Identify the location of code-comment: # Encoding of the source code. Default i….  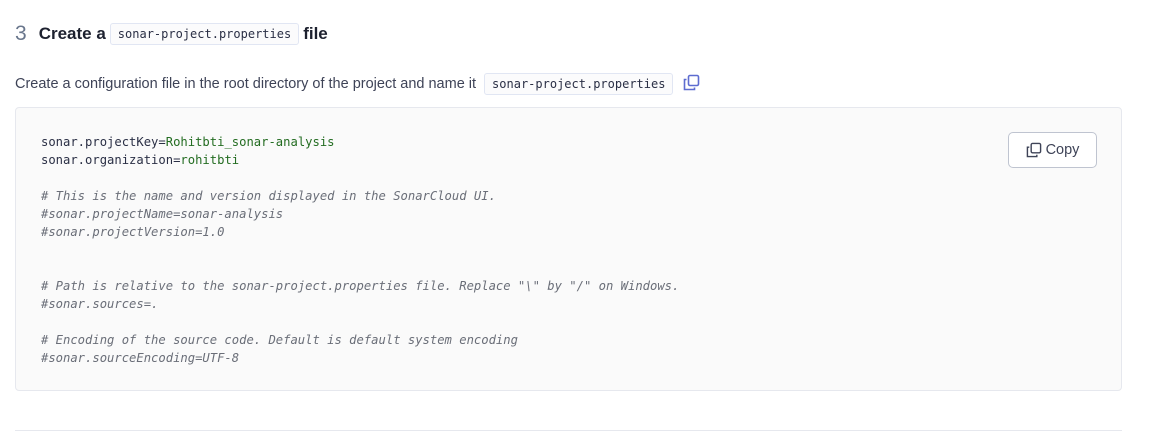
(279, 340).